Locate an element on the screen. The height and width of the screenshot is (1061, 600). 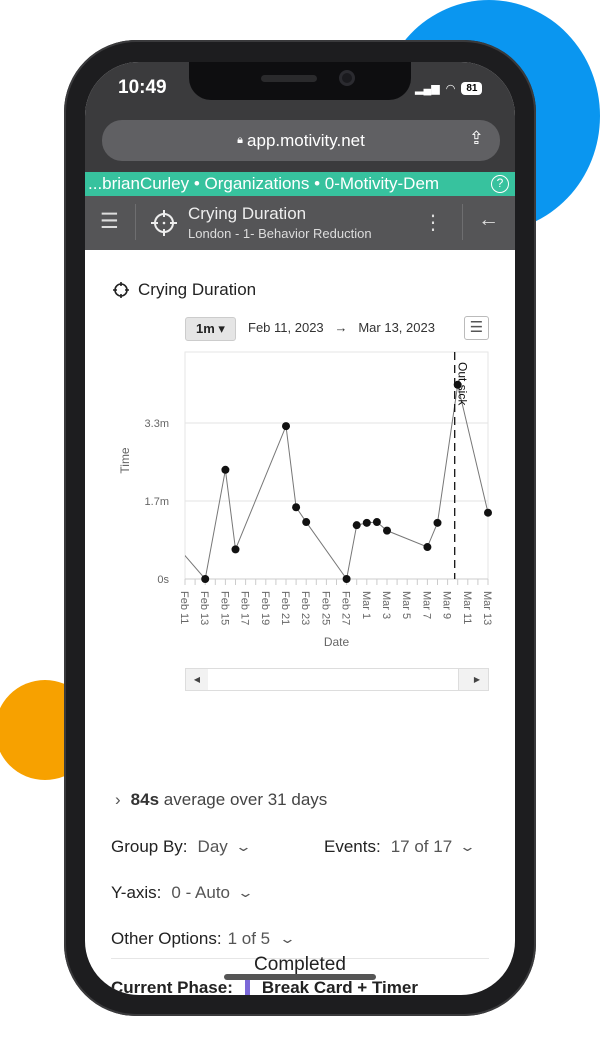
group-by-select: Group By: Day ⌄ is located at coordinates (181, 847).